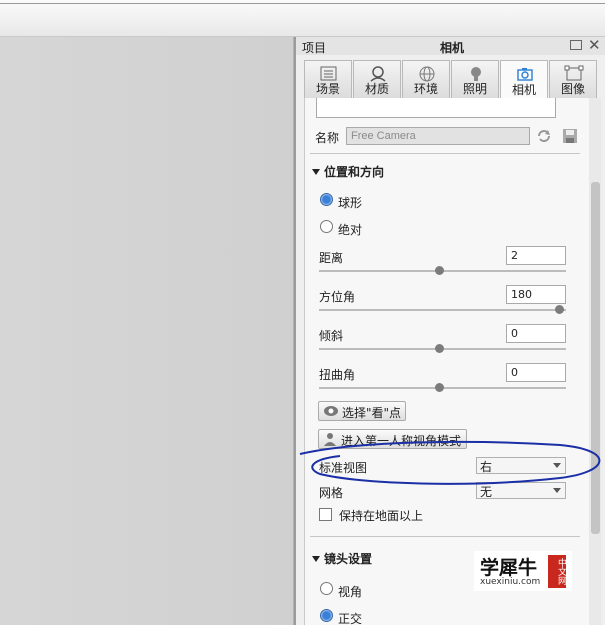 This screenshot has height=625, width=605. I want to click on annotation-ellipse, so click(450, 462).